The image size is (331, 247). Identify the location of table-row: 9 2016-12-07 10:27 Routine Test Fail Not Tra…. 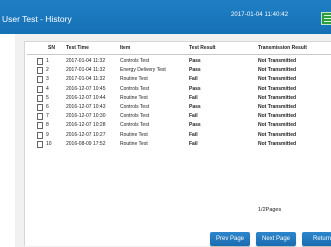
(165, 135).